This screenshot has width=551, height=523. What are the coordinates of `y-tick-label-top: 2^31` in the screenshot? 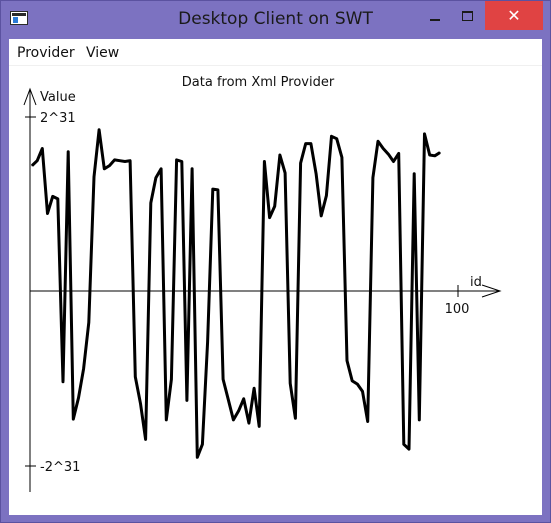 It's located at (58, 118).